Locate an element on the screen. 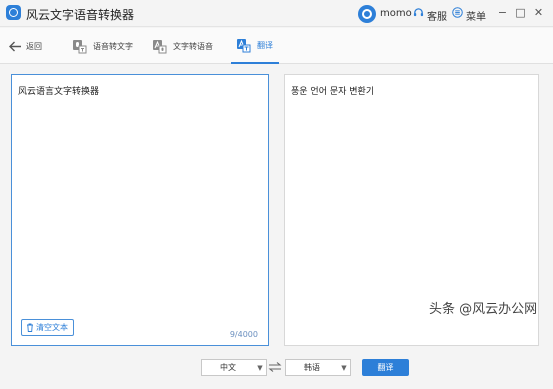 This screenshot has height=389, width=553. app-title: 风云文字语音转换器 is located at coordinates (80, 15).